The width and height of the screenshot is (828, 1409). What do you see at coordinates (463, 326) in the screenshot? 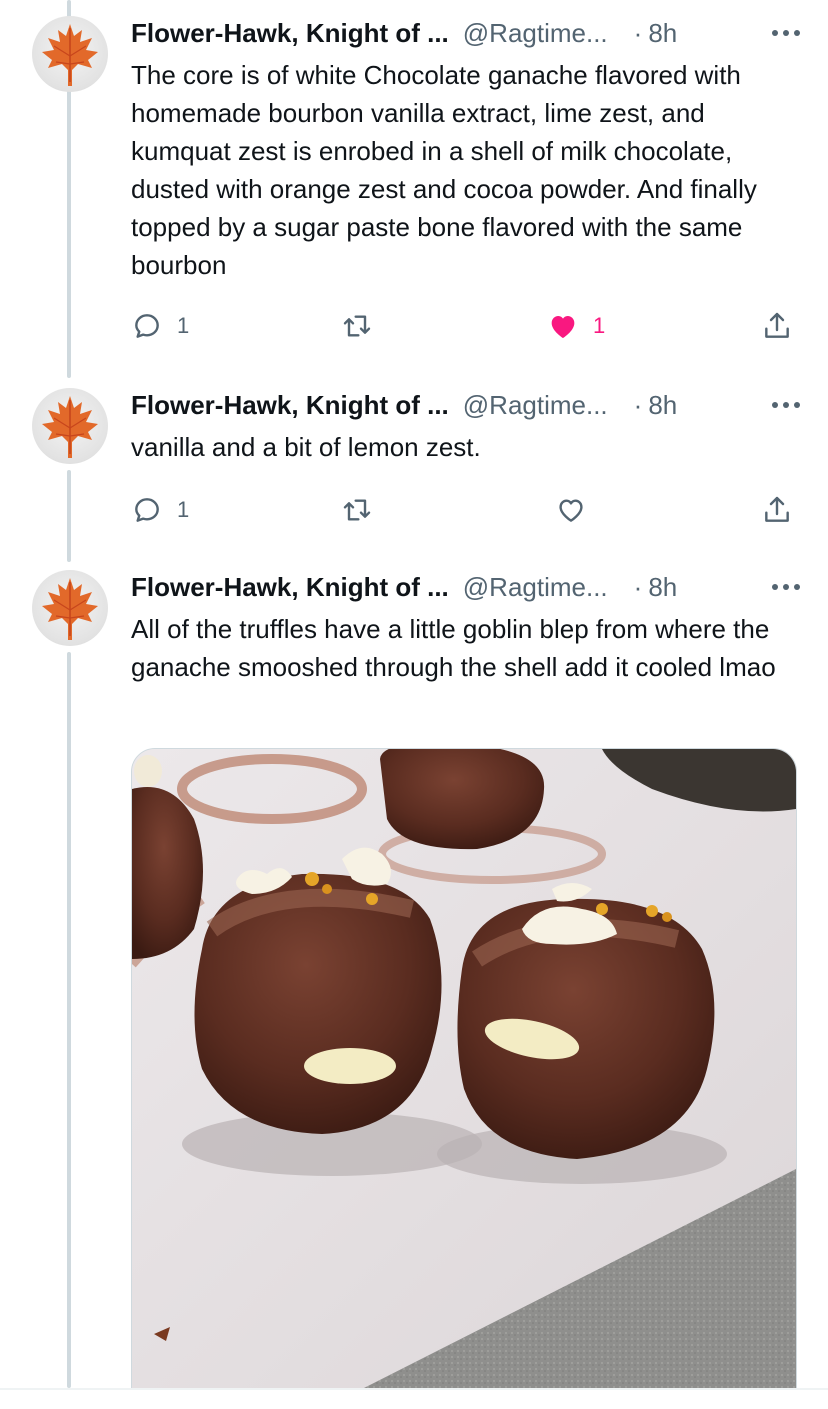
I see `tweet-actions: 1 1` at bounding box center [463, 326].